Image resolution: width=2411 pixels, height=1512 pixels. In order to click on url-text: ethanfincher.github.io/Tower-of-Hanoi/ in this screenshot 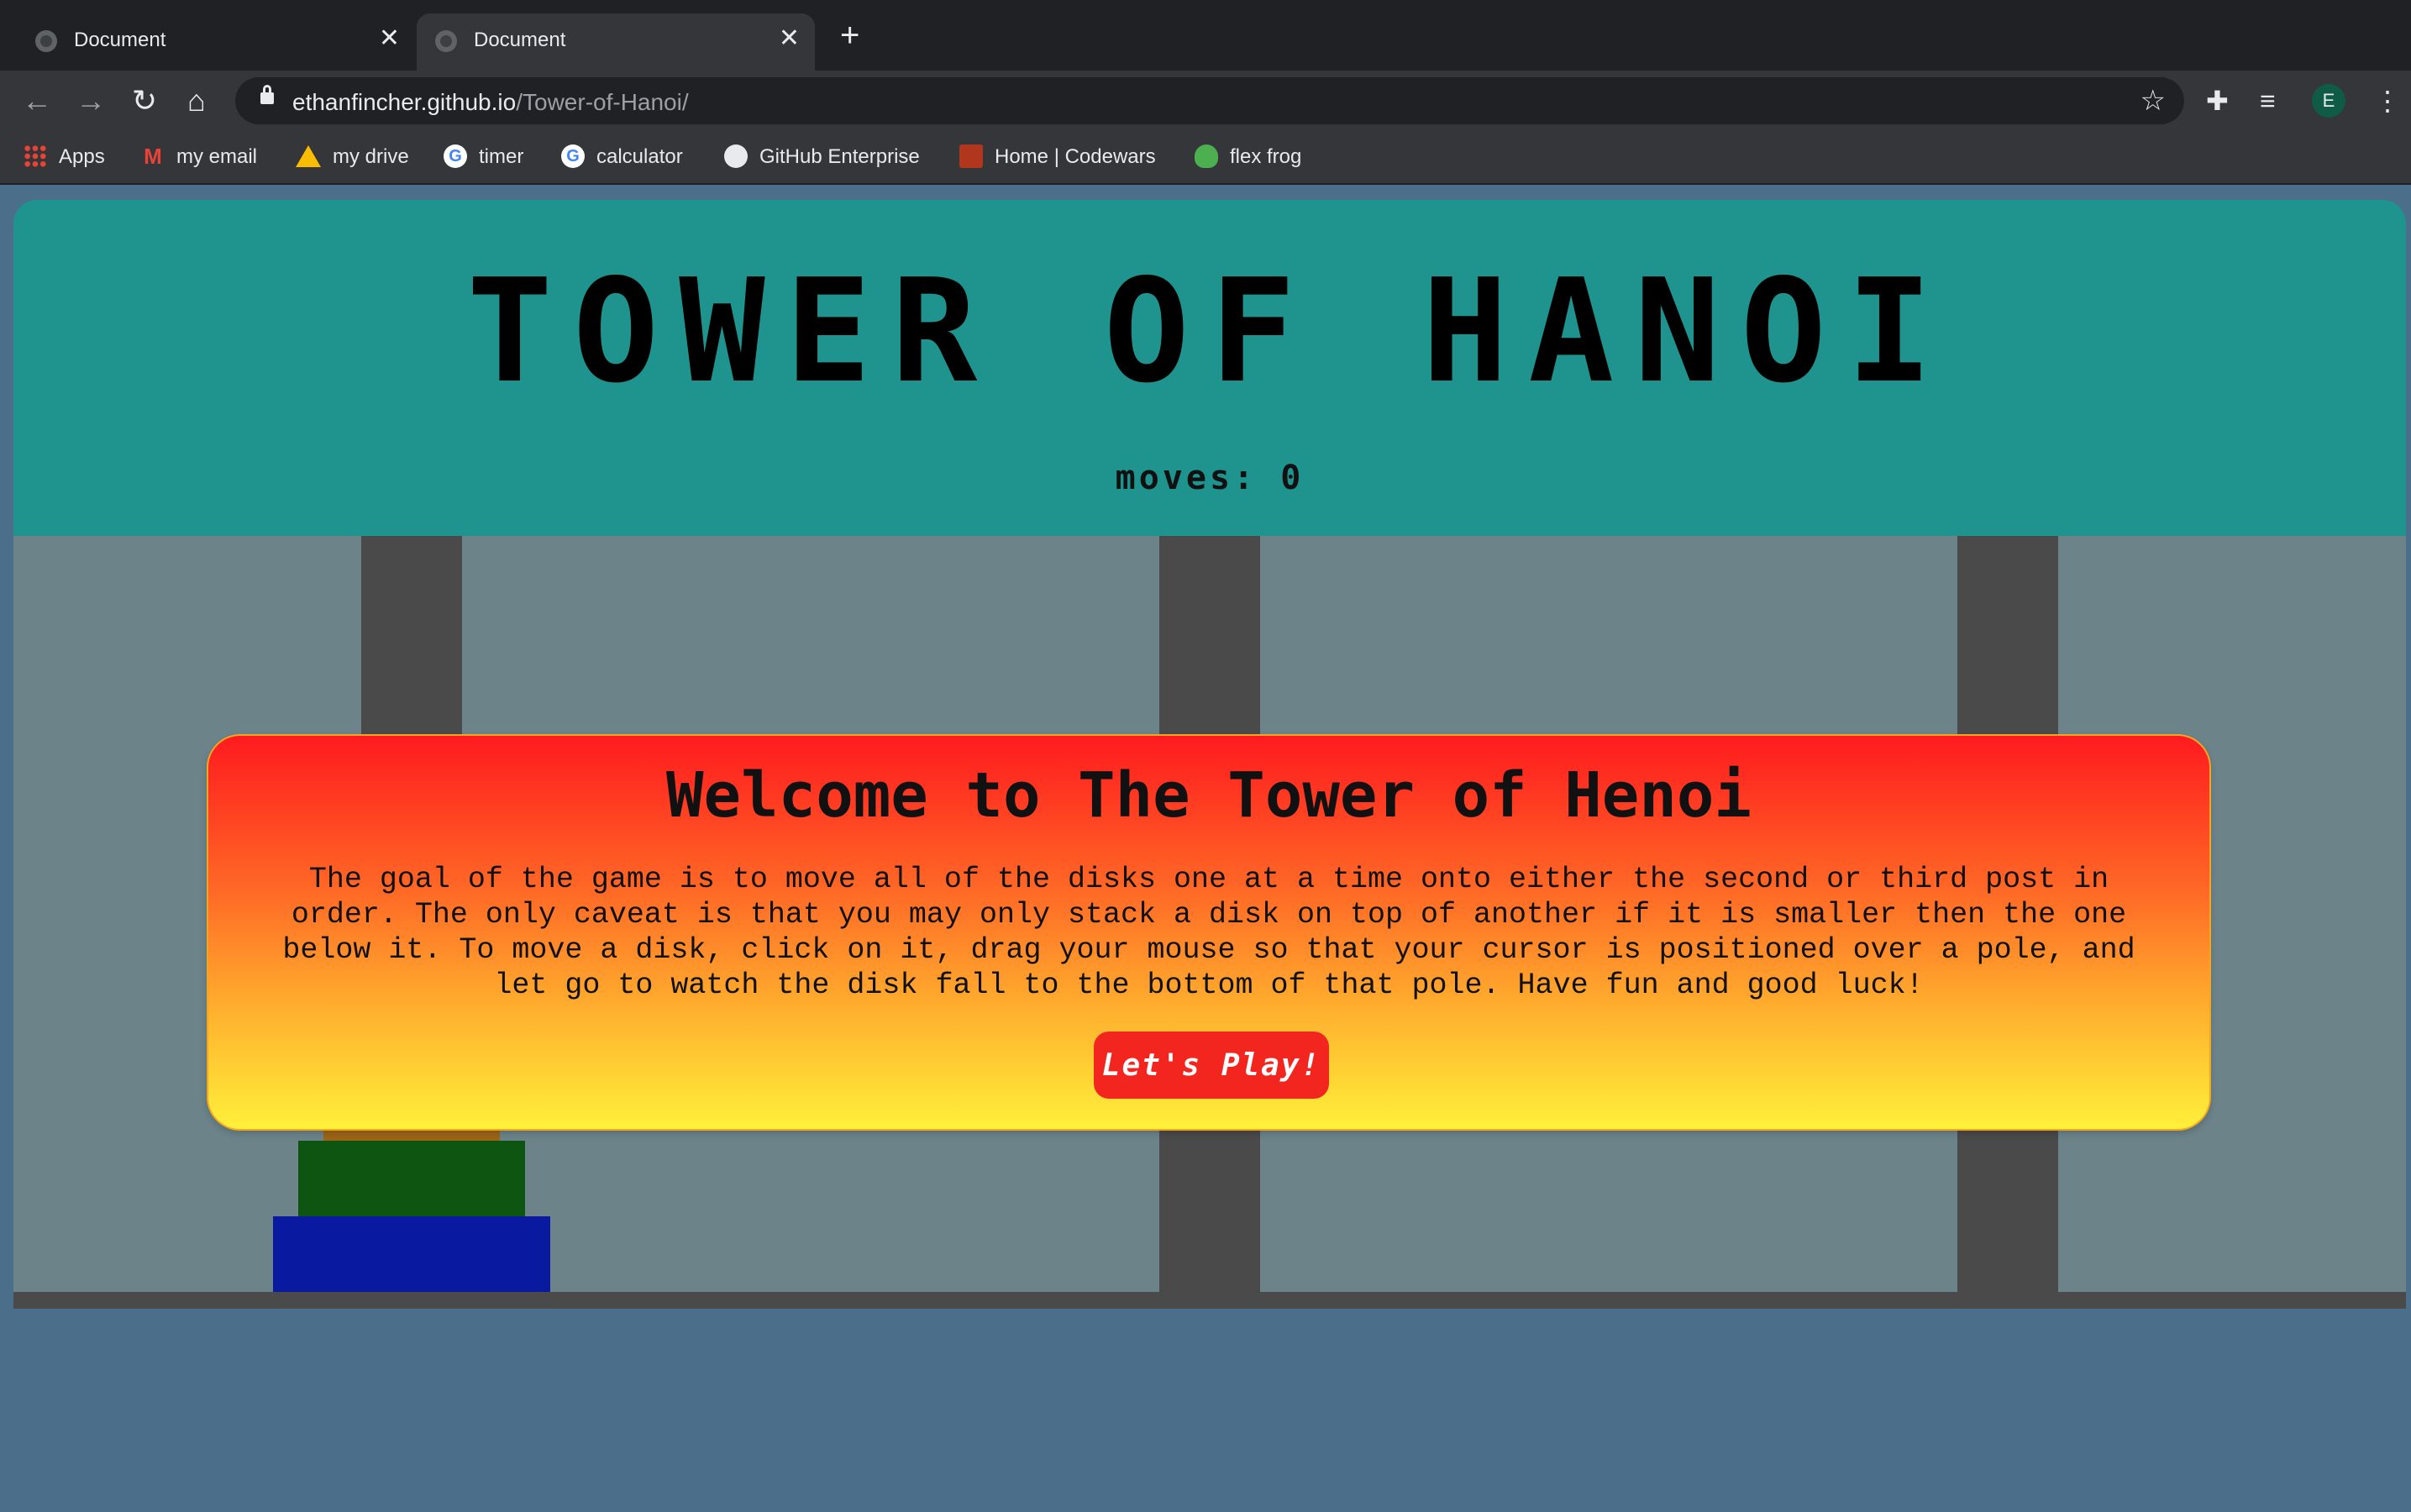, I will do `click(490, 102)`.